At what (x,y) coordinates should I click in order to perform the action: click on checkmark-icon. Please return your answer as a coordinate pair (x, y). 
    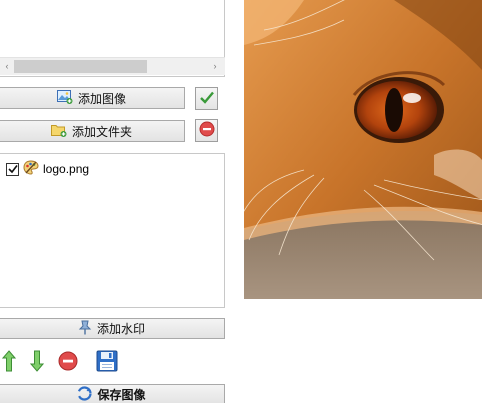
    Looking at the image, I should click on (206, 99).